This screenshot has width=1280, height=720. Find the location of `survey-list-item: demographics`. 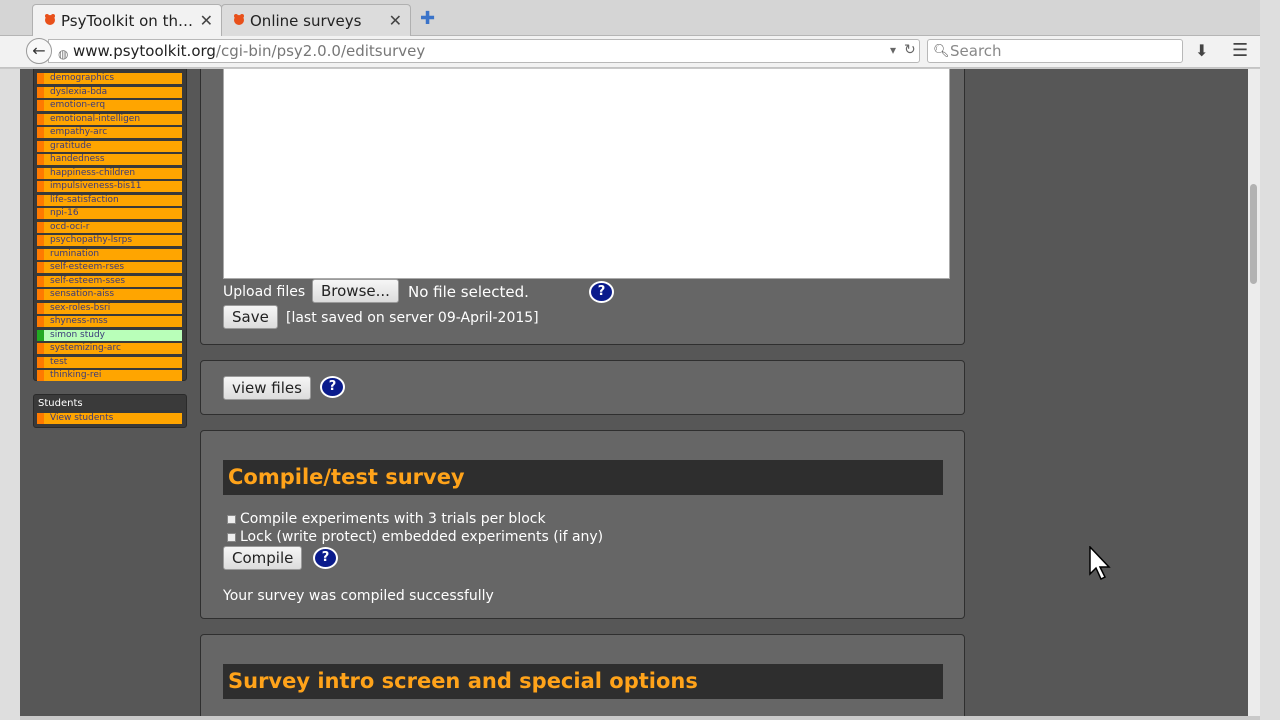

survey-list-item: demographics is located at coordinates (109, 79).